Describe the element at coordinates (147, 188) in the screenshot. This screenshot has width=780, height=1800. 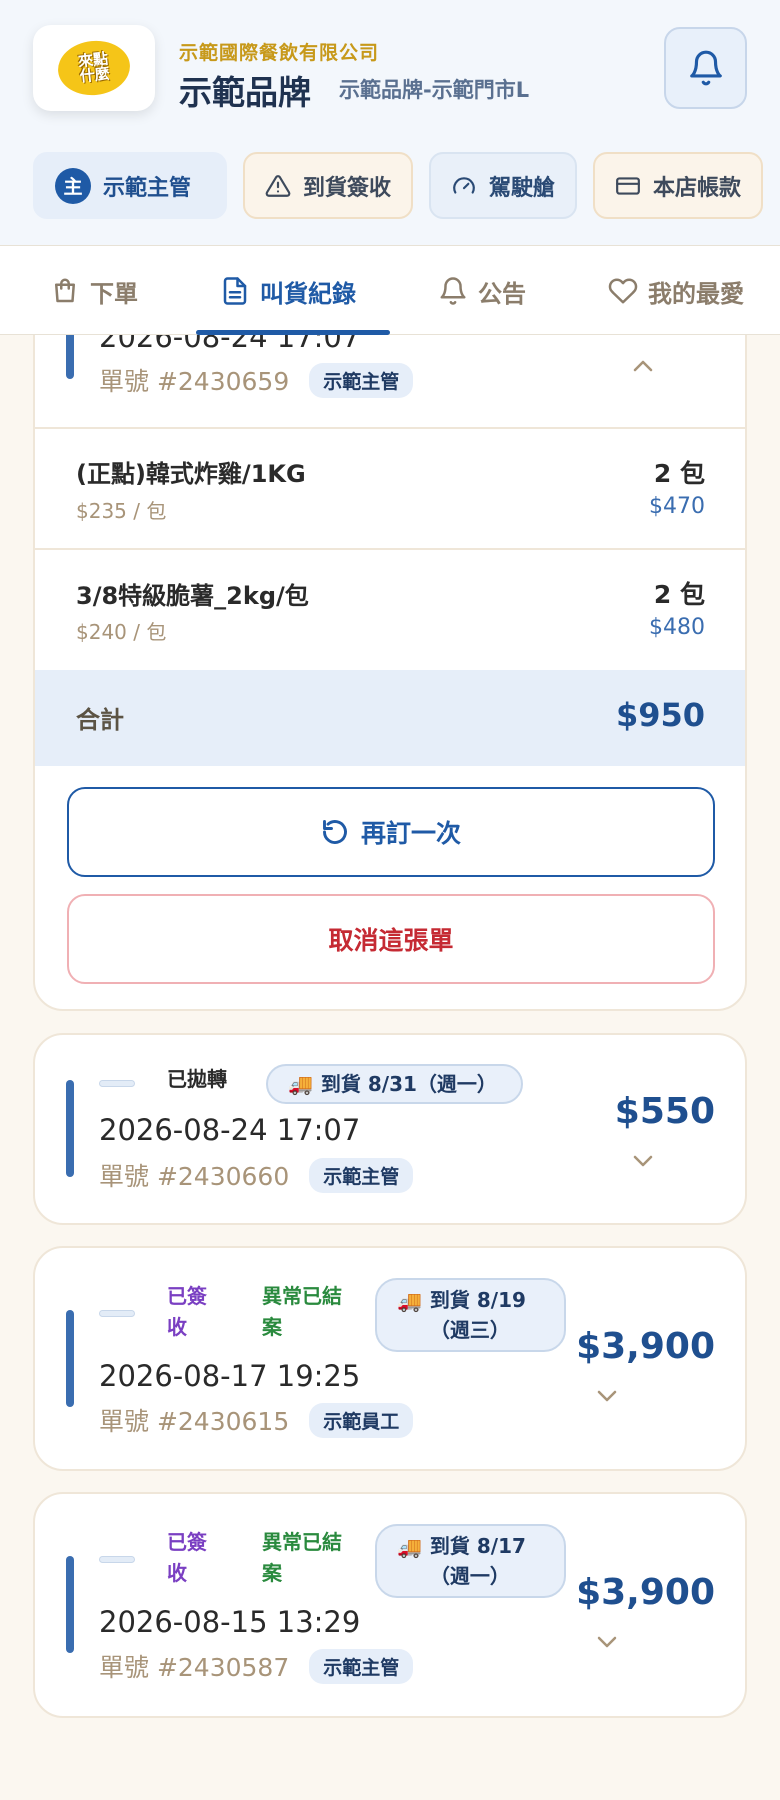
I see `chip-manager-label: 示範主管` at that location.